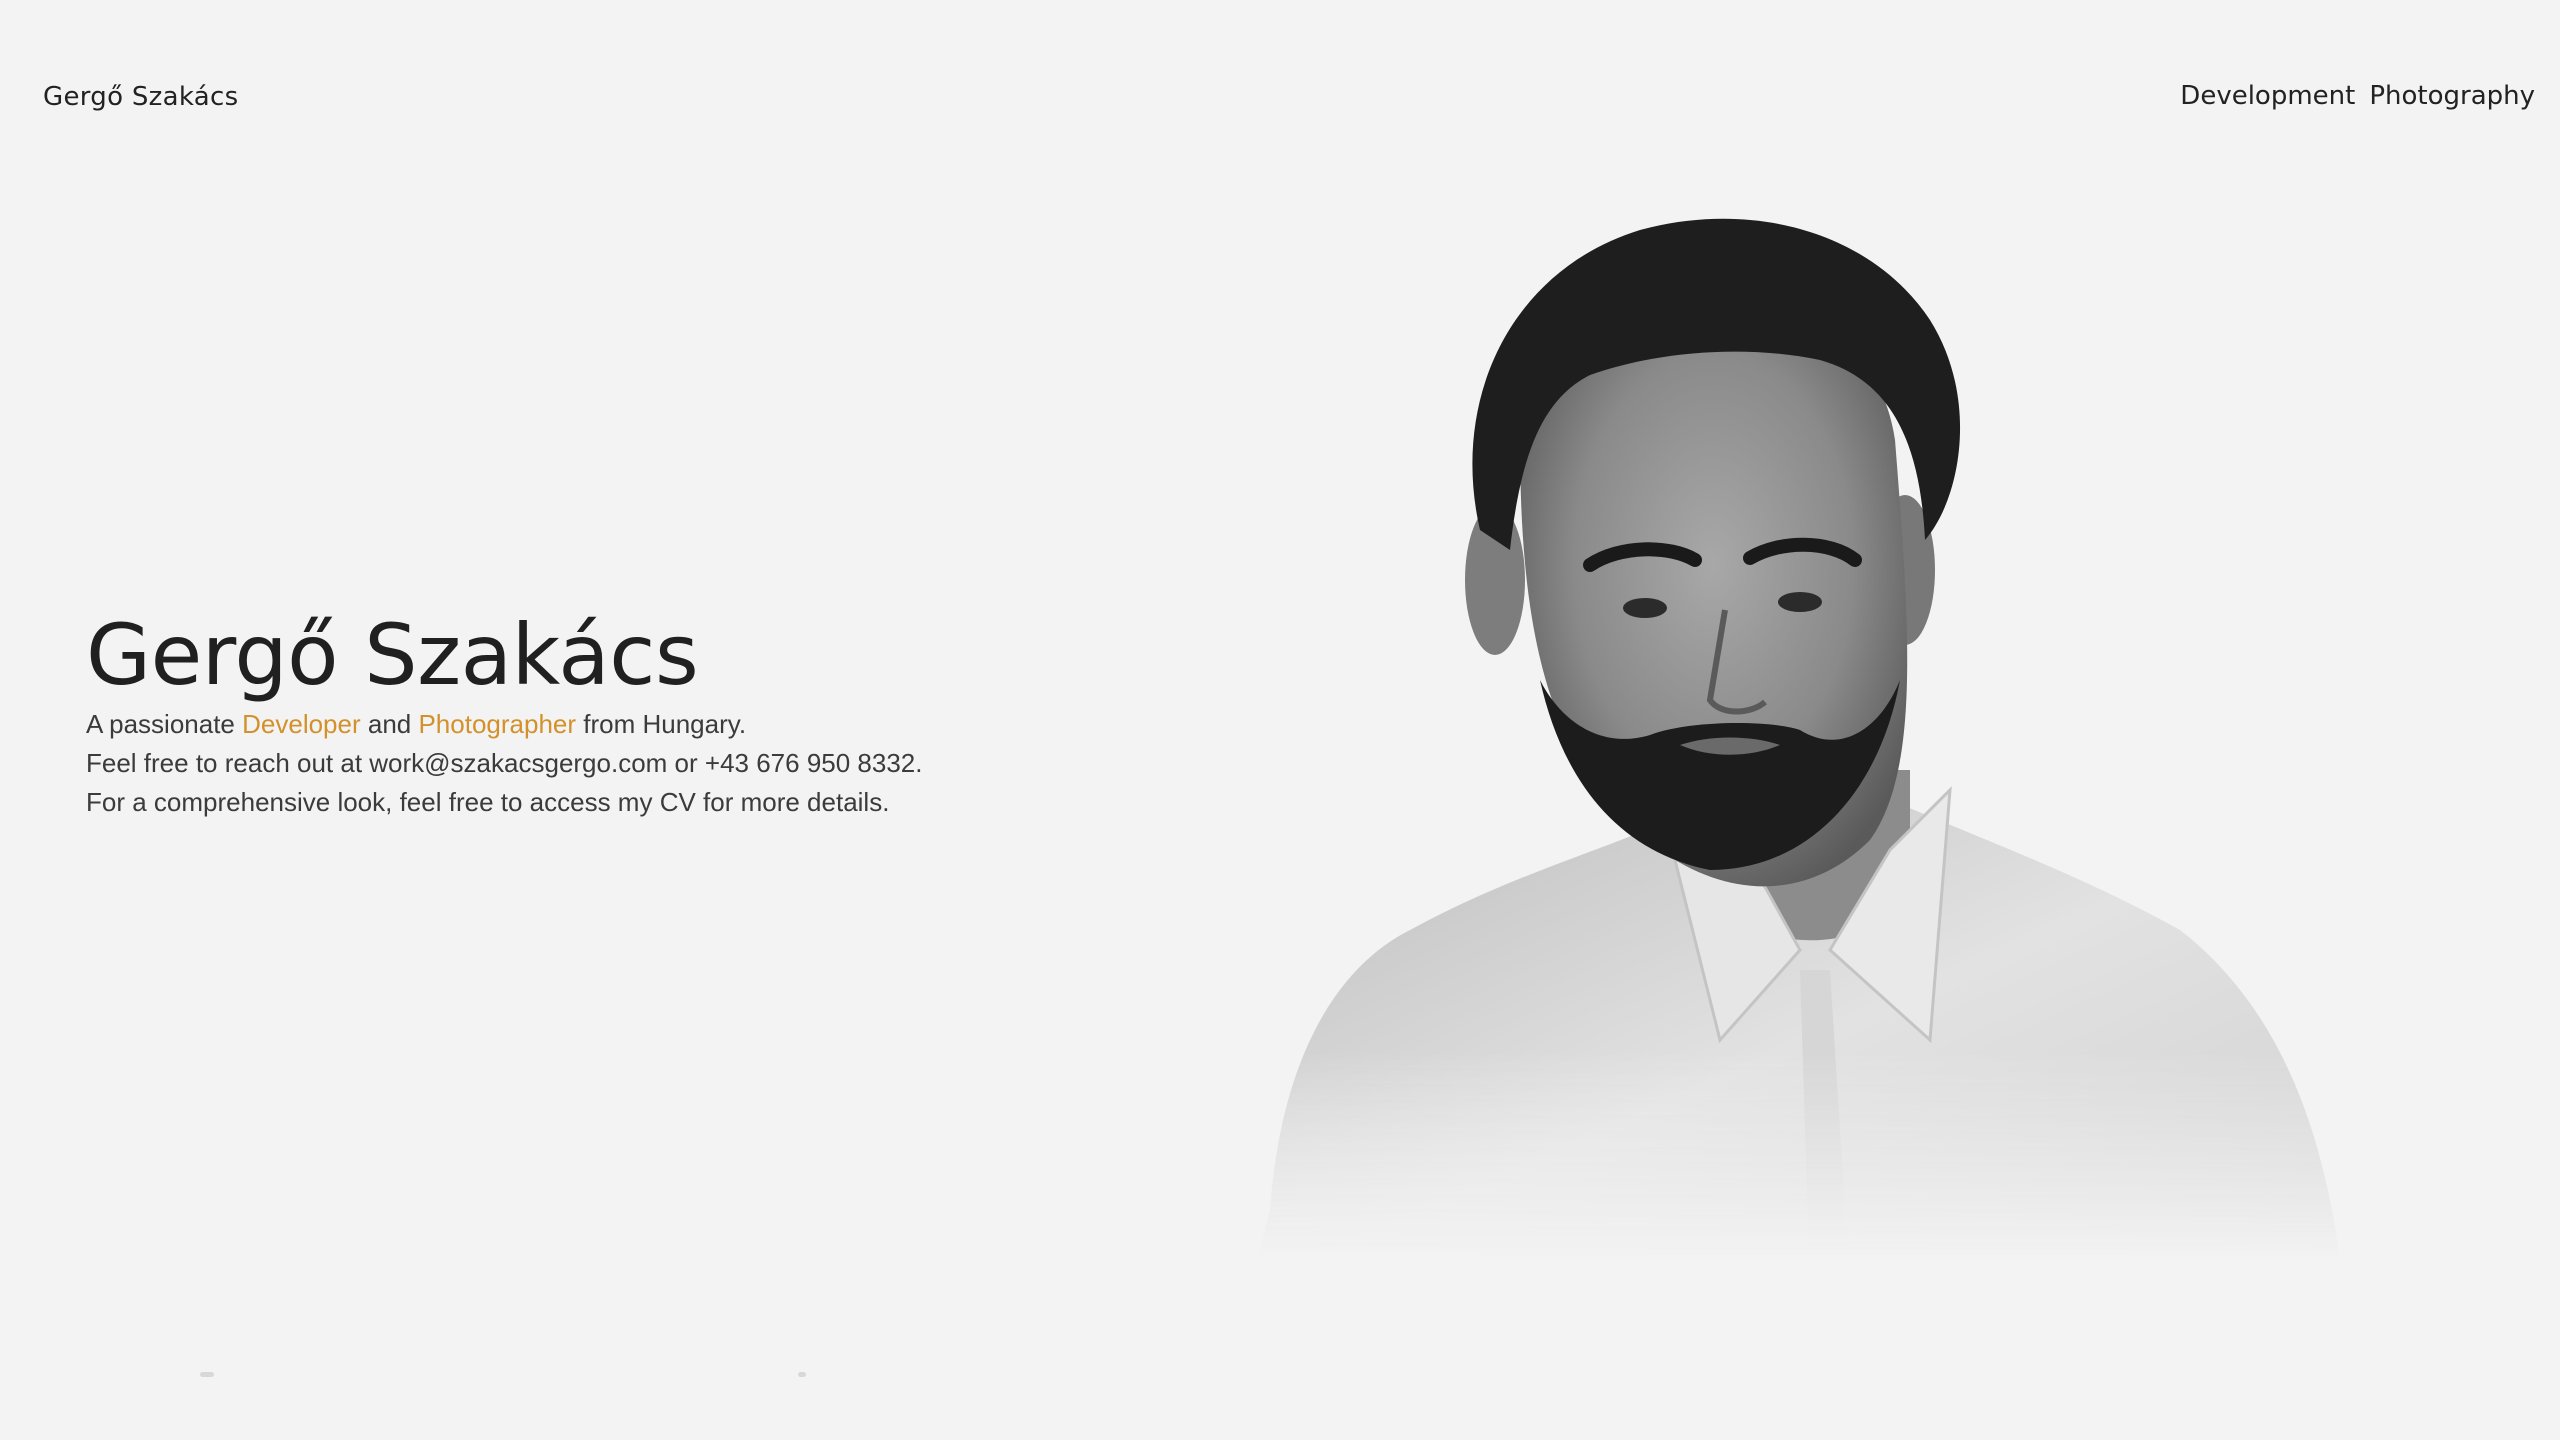  I want to click on scroll-indicator-left, so click(207, 1374).